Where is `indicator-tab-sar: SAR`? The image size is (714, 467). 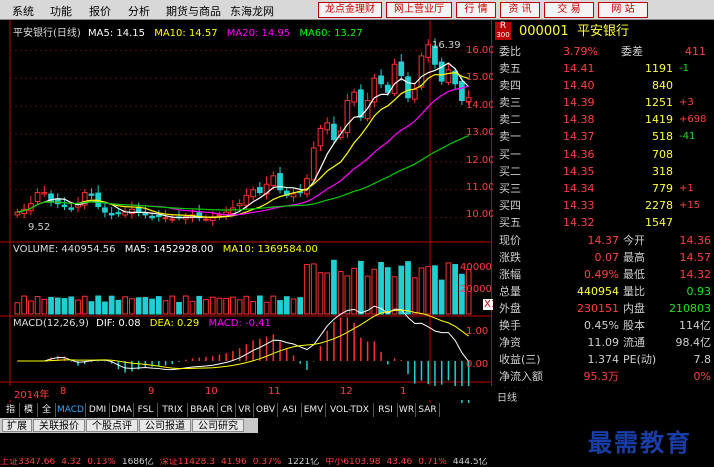
indicator-tab-sar: SAR is located at coordinates (428, 410).